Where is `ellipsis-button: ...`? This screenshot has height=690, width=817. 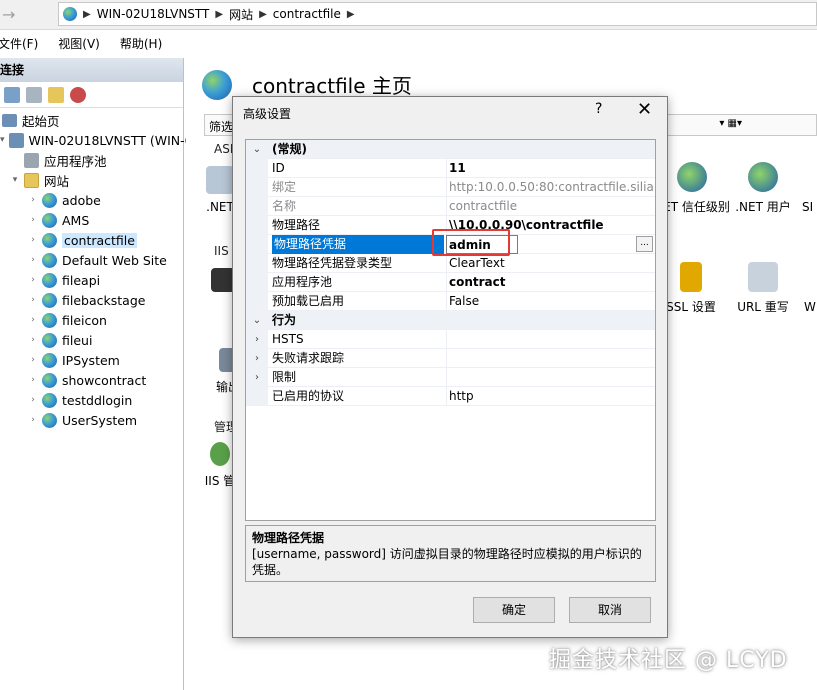 ellipsis-button: ... is located at coordinates (644, 244).